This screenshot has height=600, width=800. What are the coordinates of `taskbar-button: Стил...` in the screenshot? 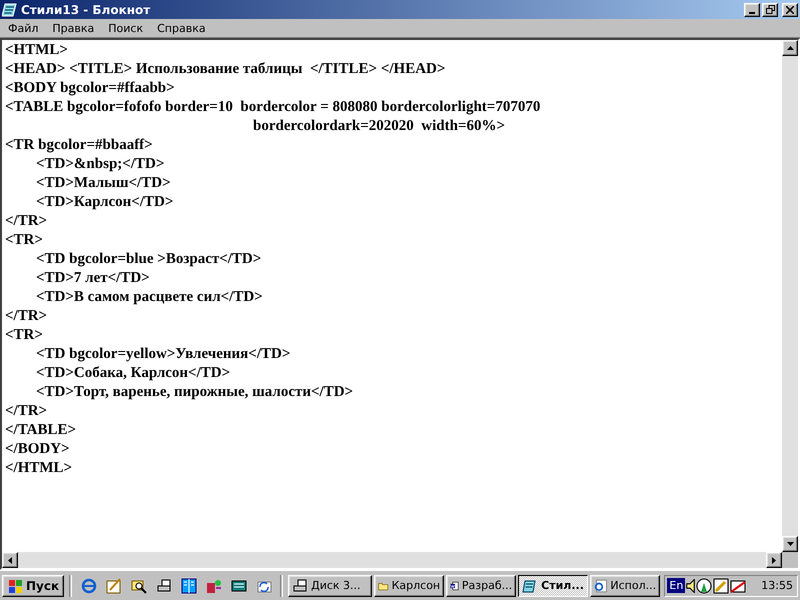 It's located at (553, 585).